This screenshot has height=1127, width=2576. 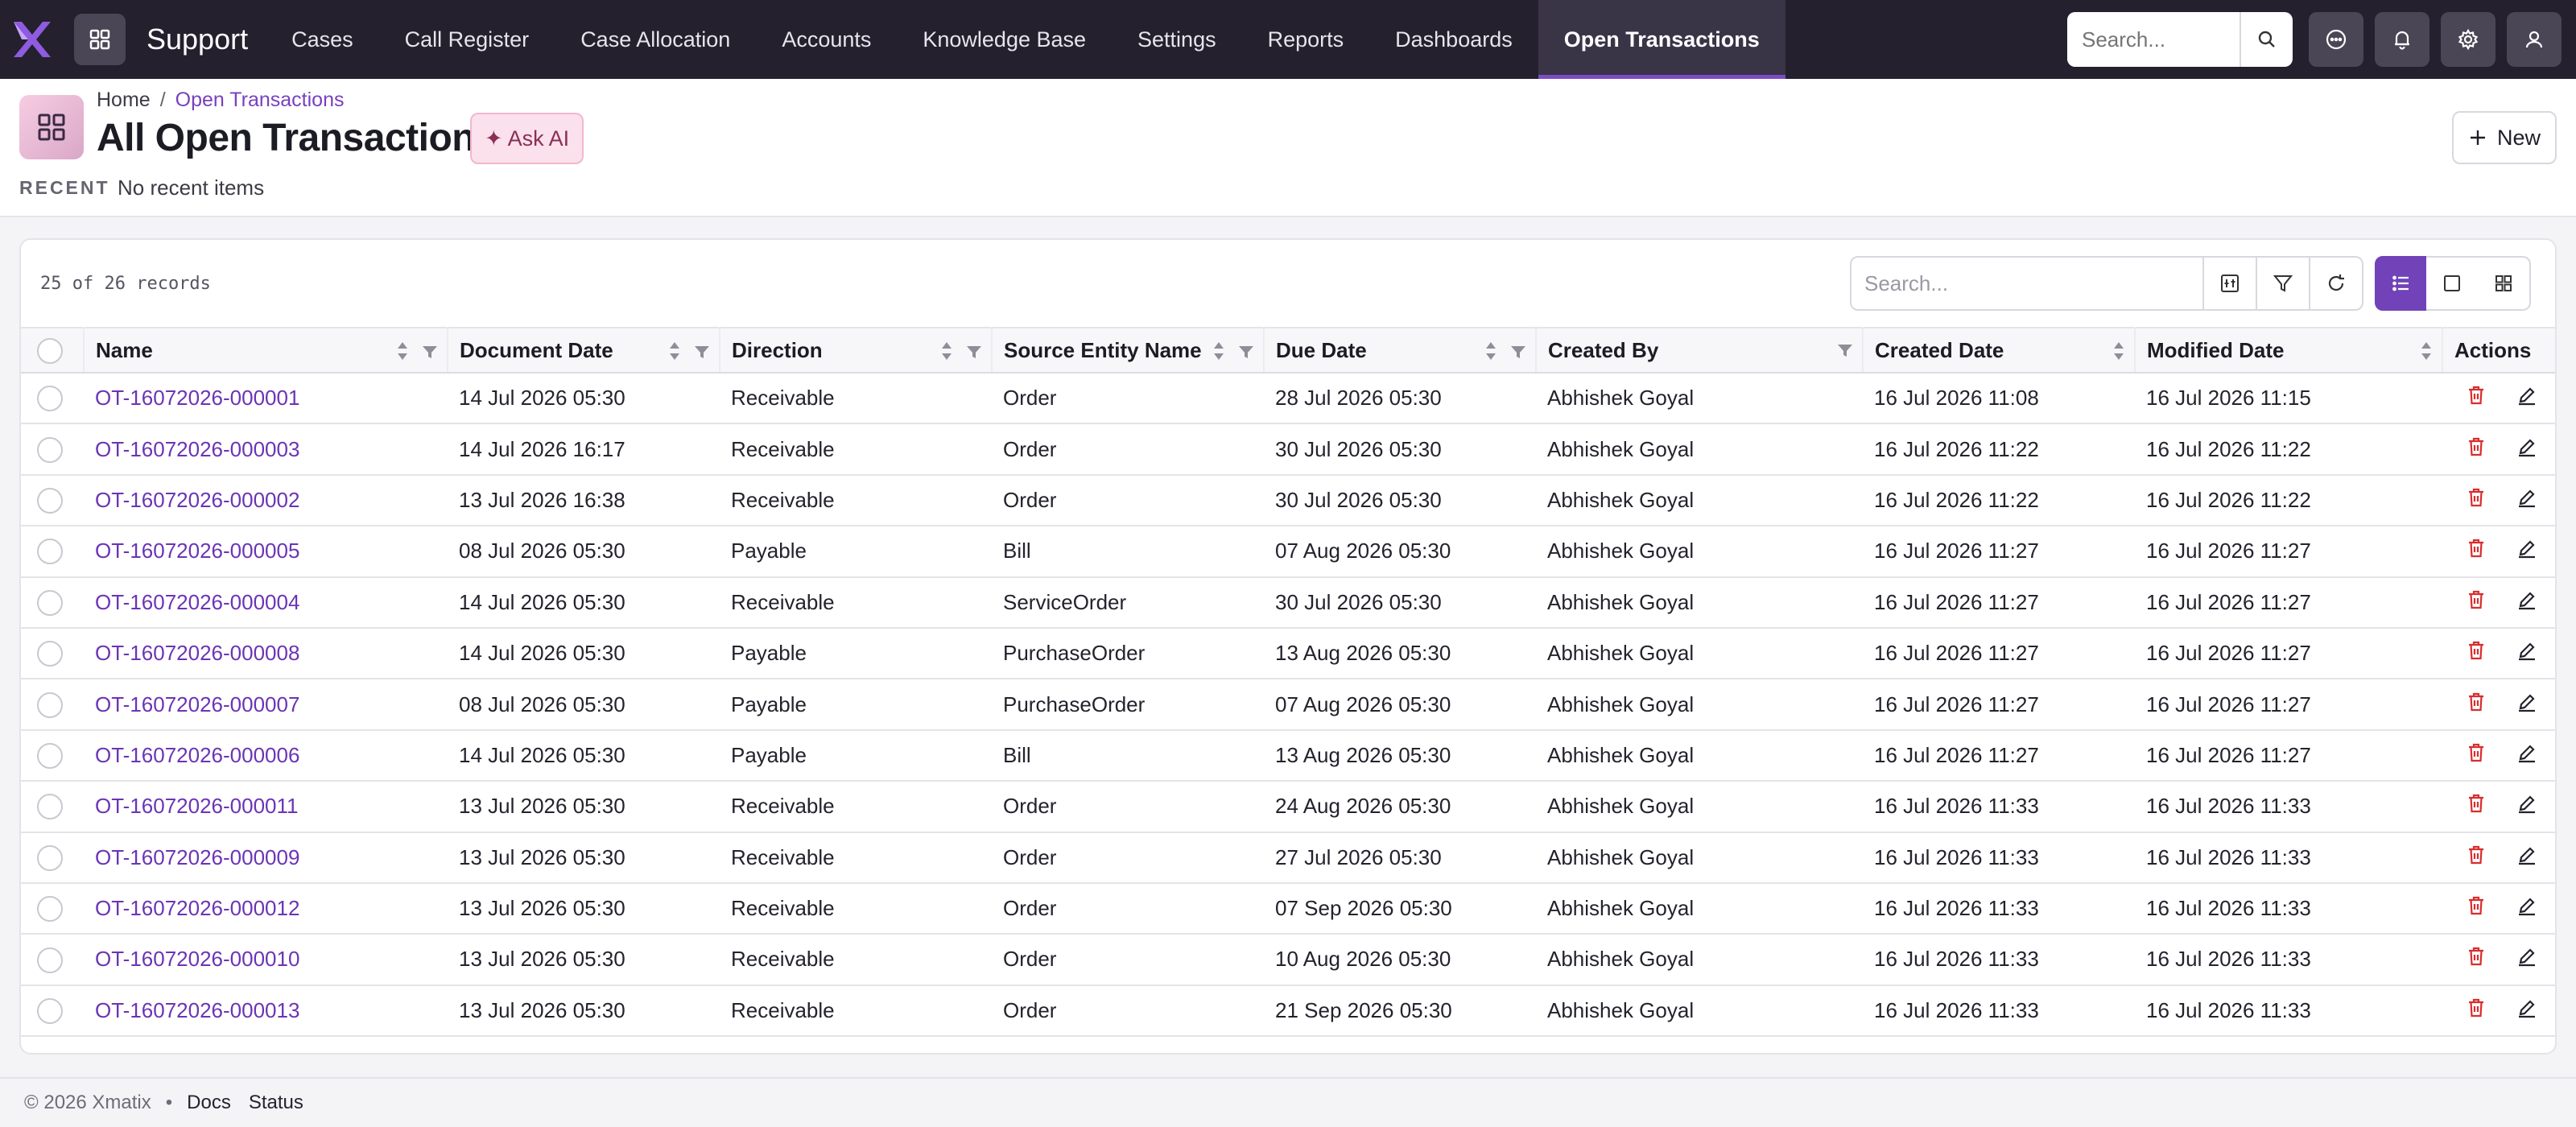 I want to click on grid-view-icon, so click(x=2504, y=283).